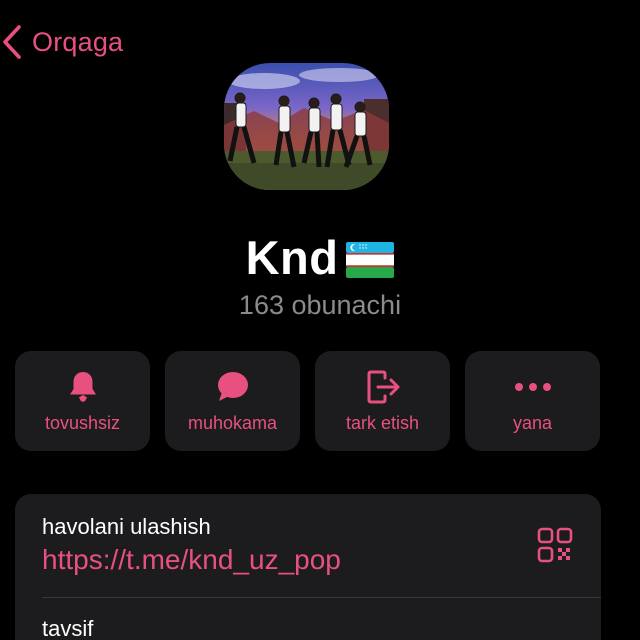  Describe the element at coordinates (232, 423) in the screenshot. I see `discussion-label: muhokama` at that location.